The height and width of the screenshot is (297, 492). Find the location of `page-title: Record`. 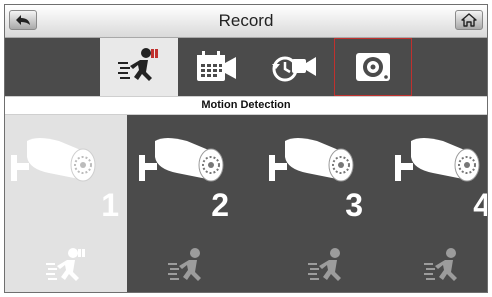

page-title: Record is located at coordinates (246, 20).